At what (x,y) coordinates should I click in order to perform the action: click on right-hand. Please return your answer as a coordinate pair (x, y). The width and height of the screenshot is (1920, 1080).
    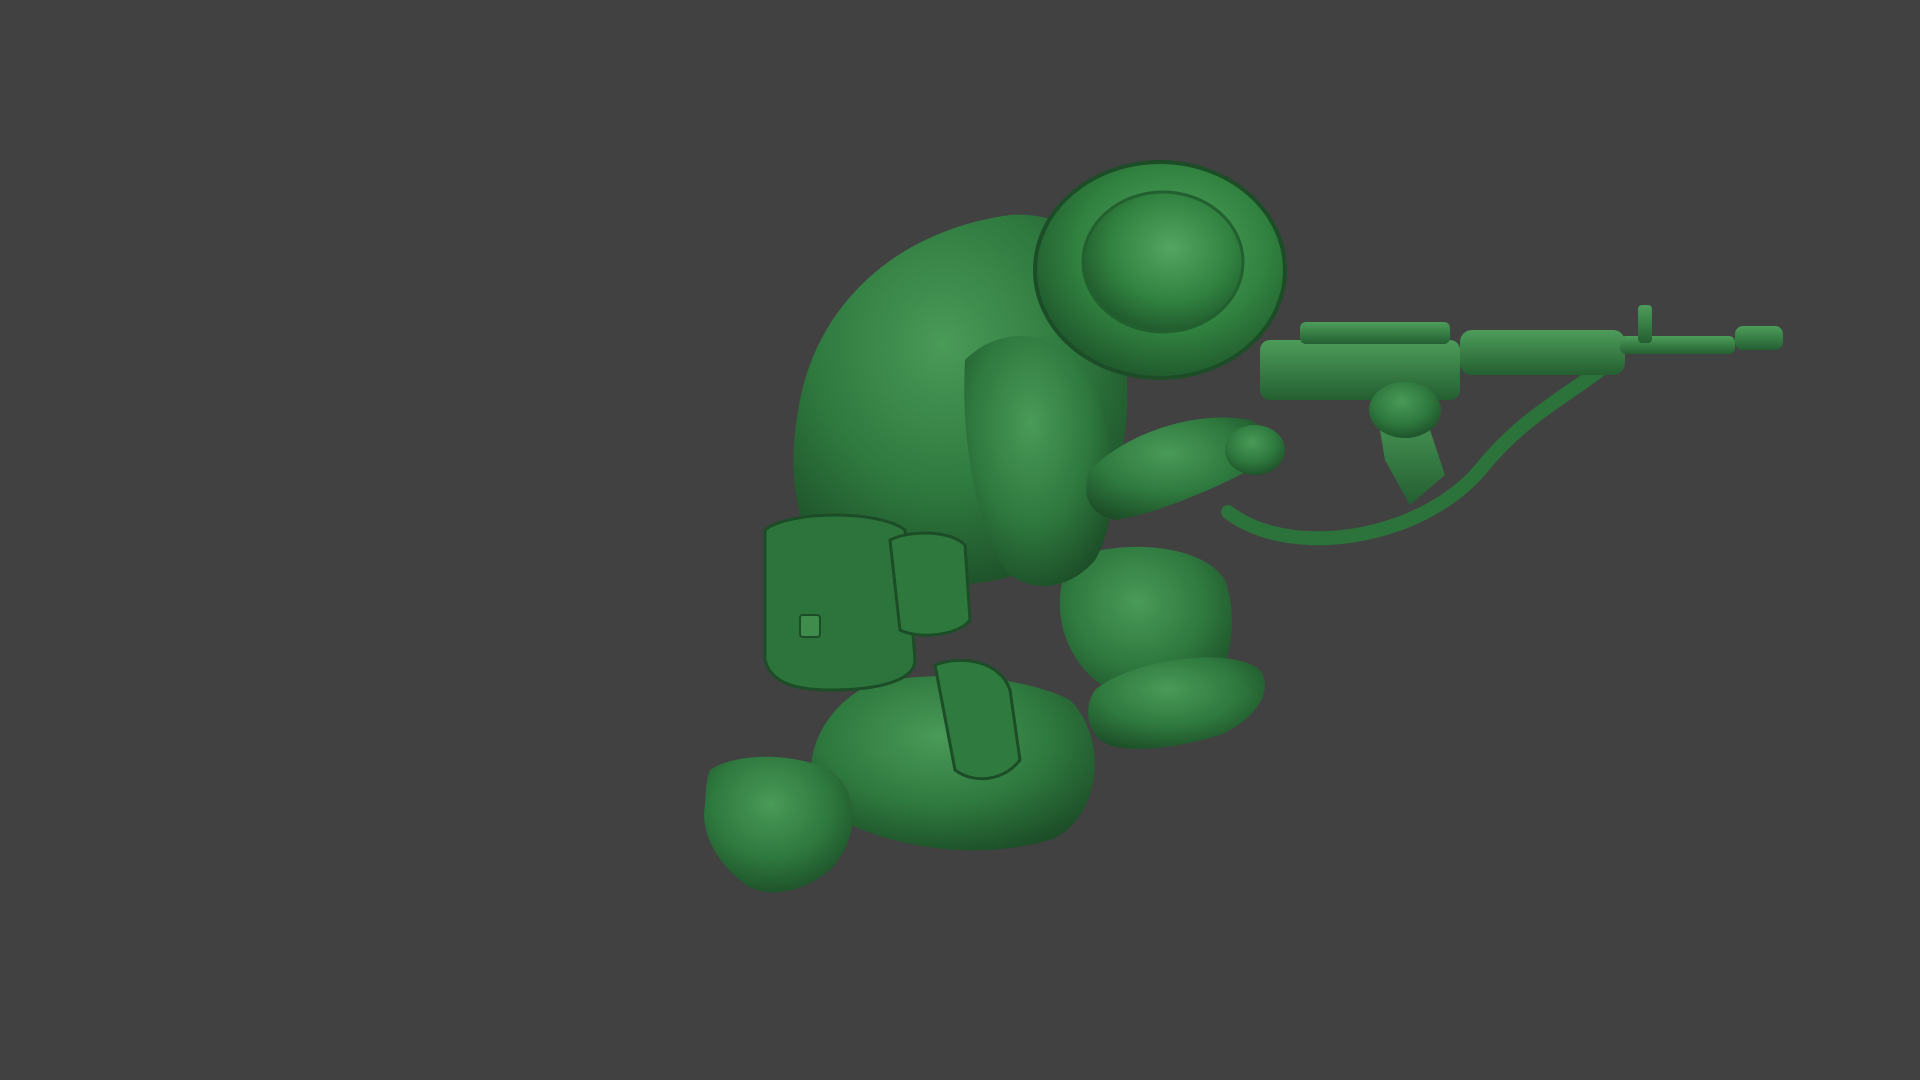
    Looking at the image, I should click on (1255, 450).